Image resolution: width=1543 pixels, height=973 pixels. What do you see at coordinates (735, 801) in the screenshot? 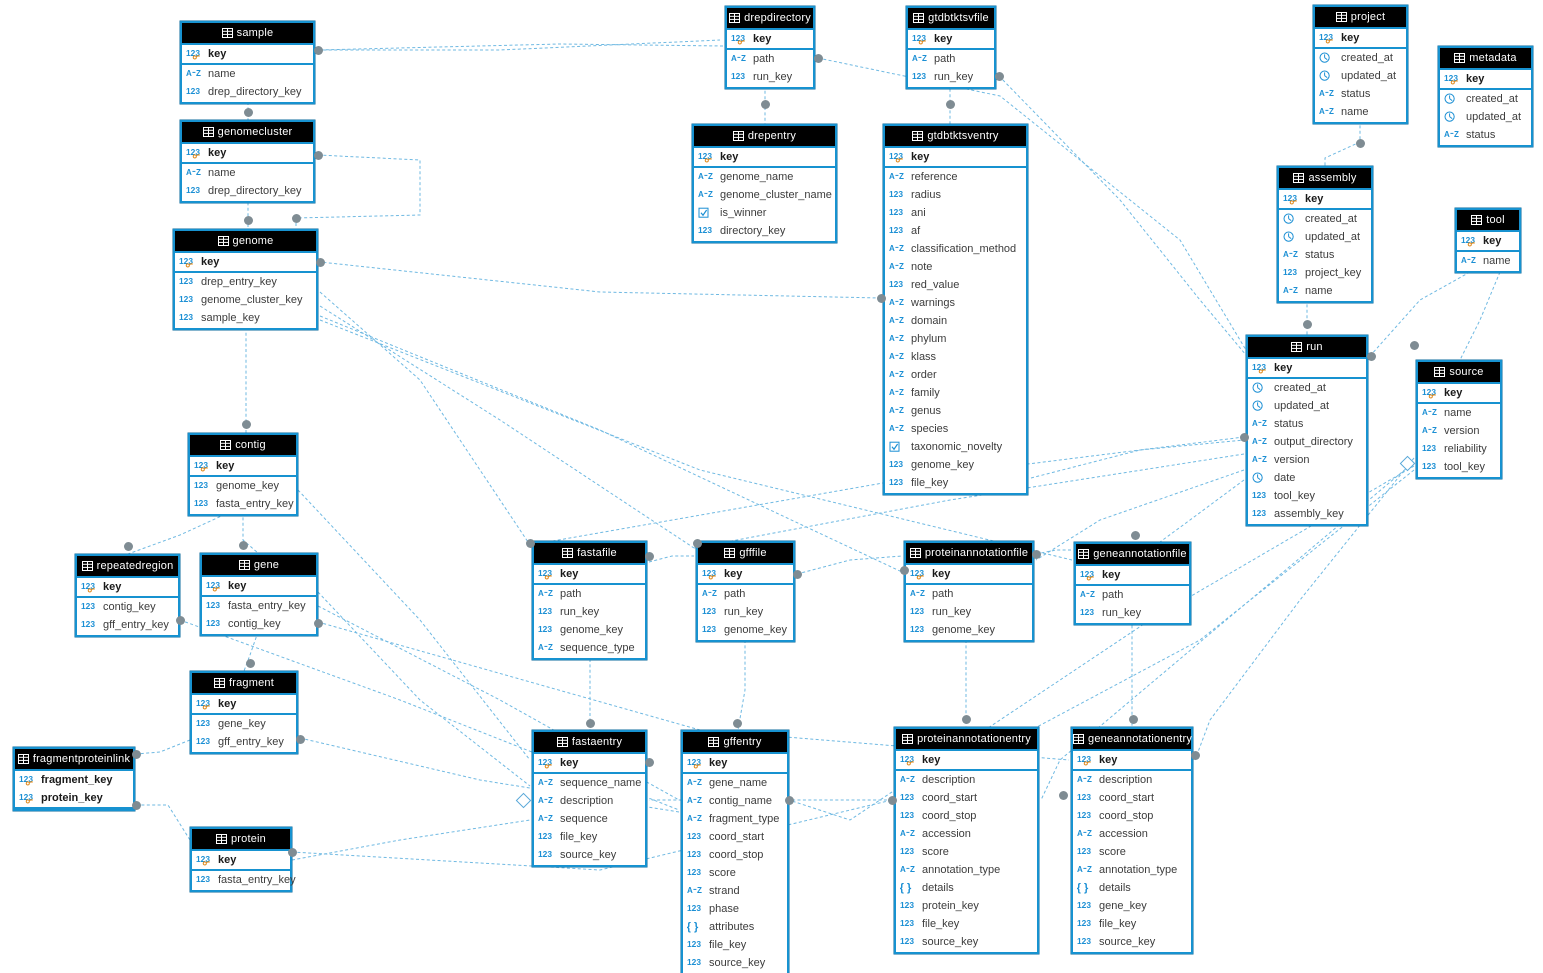
I see `field-contig_name: A Zcontig_name` at bounding box center [735, 801].